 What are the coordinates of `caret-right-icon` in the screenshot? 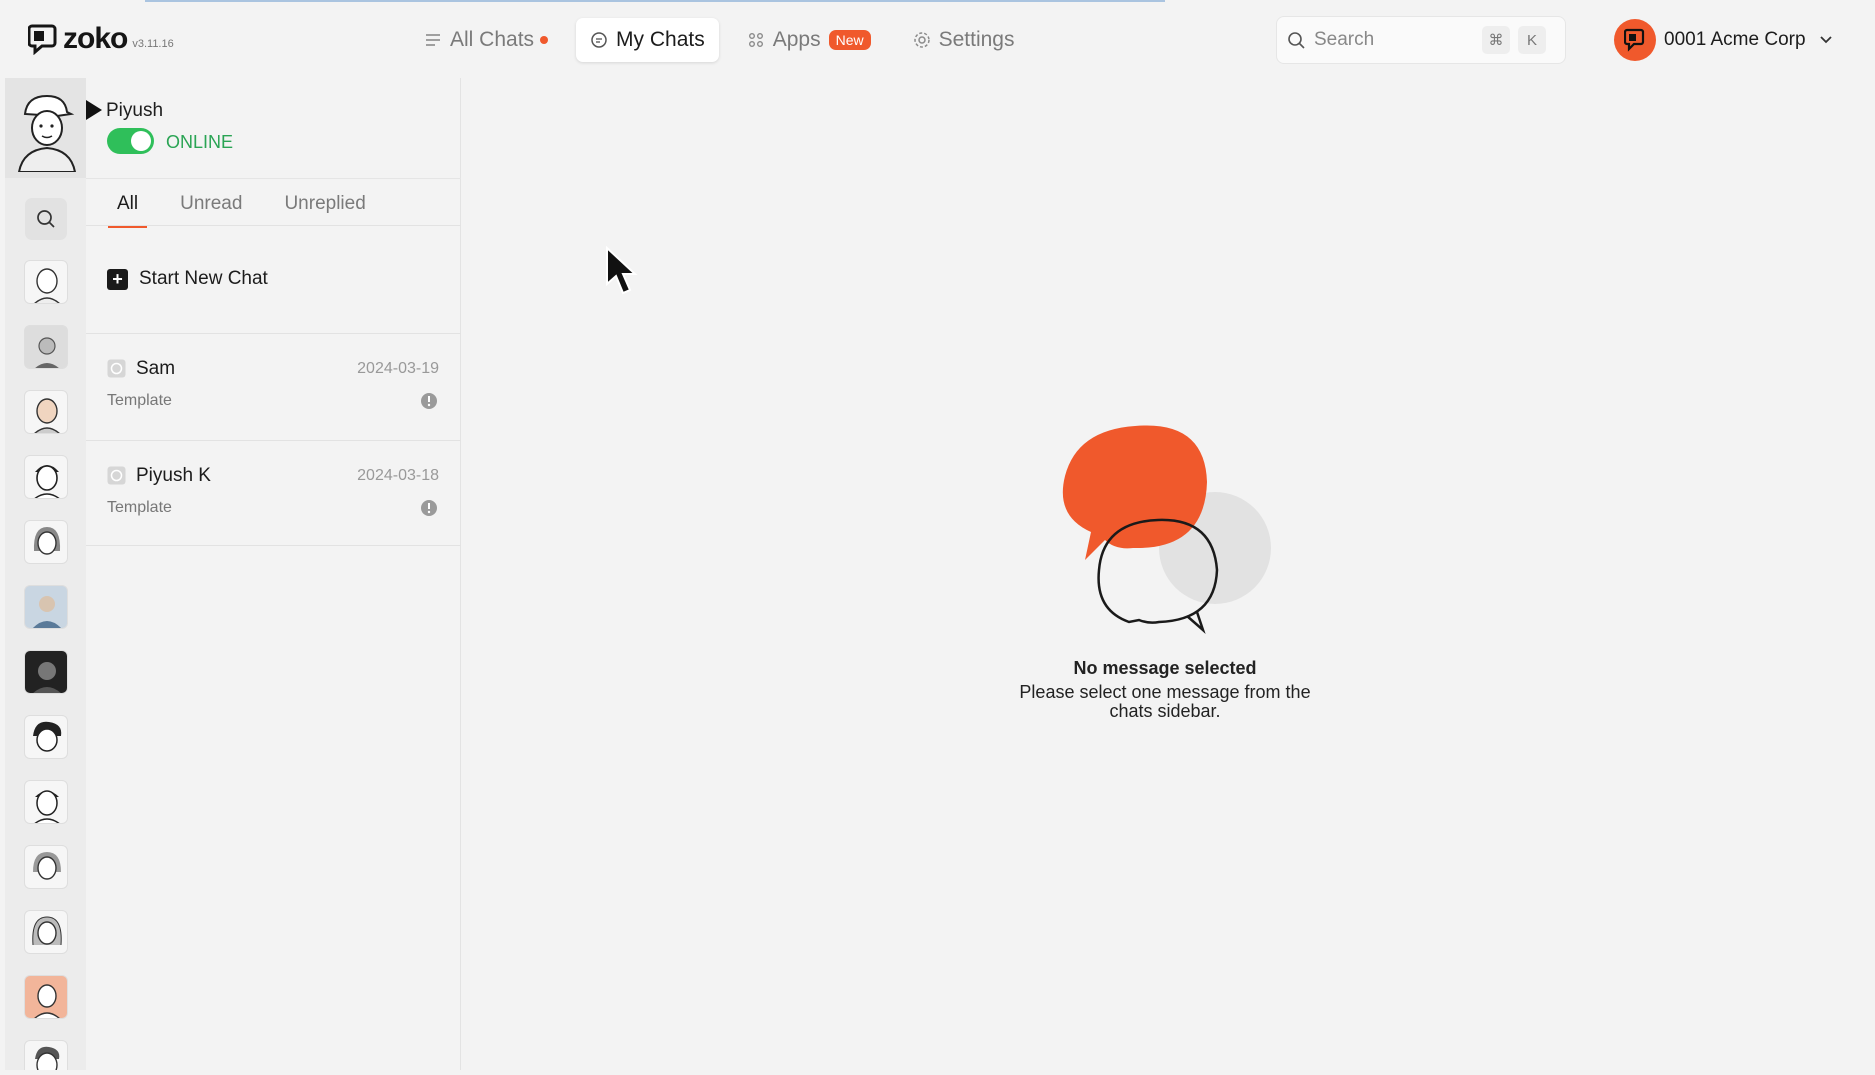 It's located at (94, 110).